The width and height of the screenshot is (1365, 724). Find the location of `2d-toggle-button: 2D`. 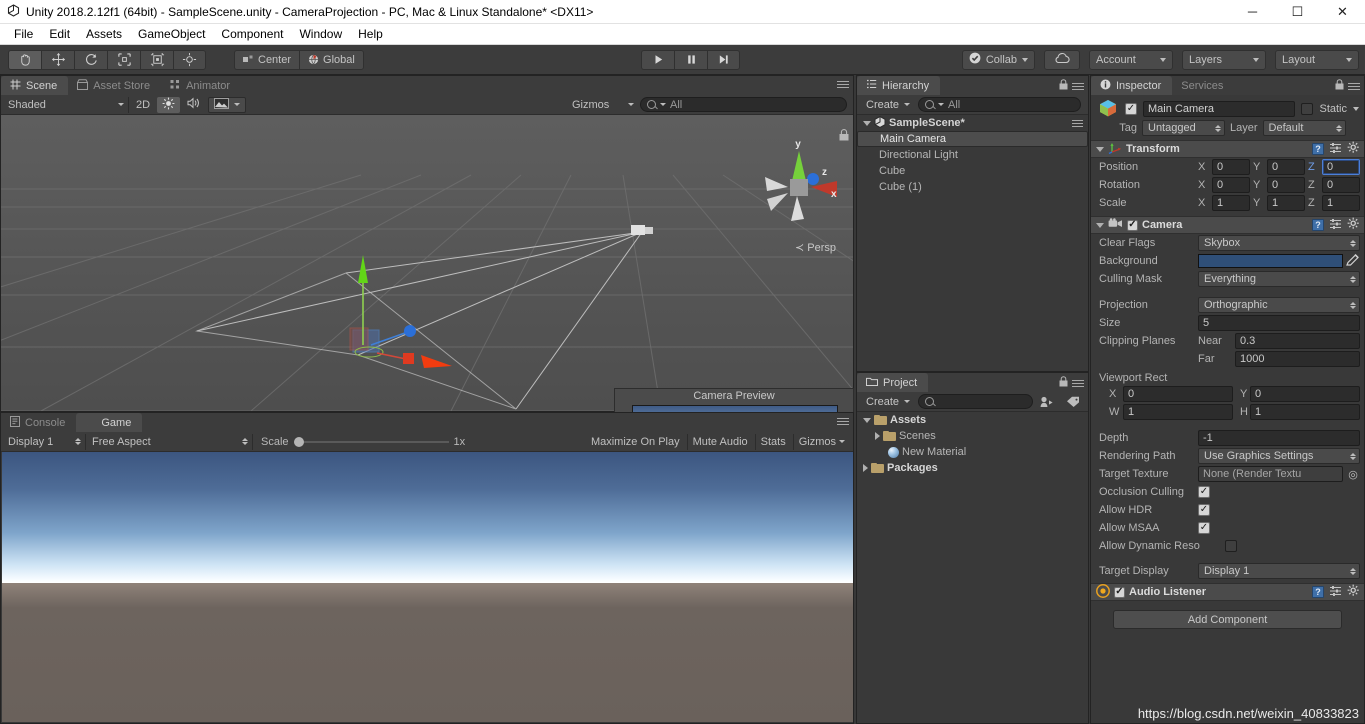

2d-toggle-button: 2D is located at coordinates (143, 105).